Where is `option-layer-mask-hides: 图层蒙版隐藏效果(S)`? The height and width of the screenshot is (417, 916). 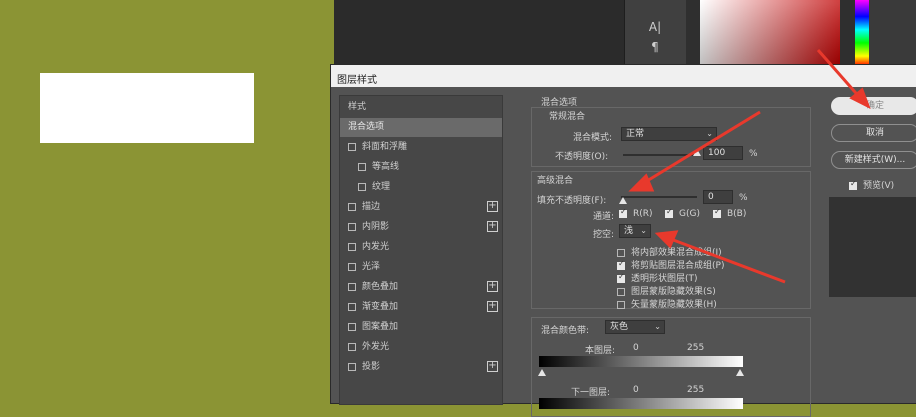
option-layer-mask-hides: 图层蒙版隐藏效果(S) is located at coordinates (666, 290).